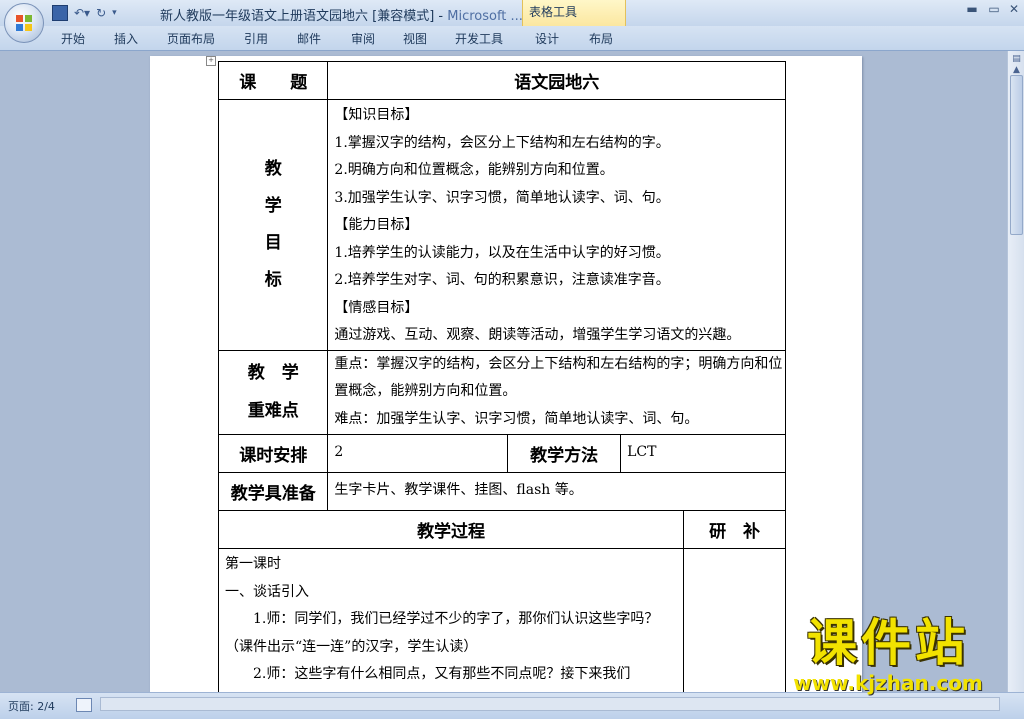  What do you see at coordinates (31, 706) in the screenshot?
I see `page-indicator: 页面: 2/4` at bounding box center [31, 706].